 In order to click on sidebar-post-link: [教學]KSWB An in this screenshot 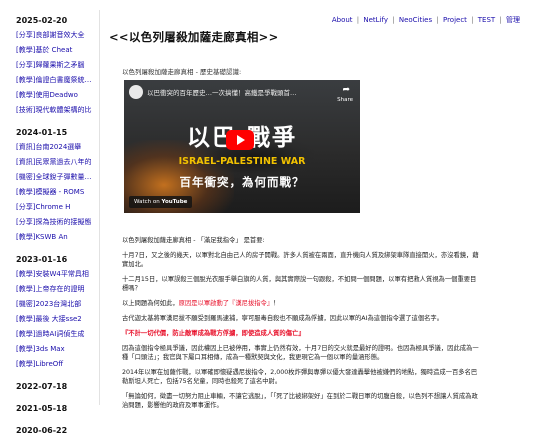, I will do `click(56, 237)`.